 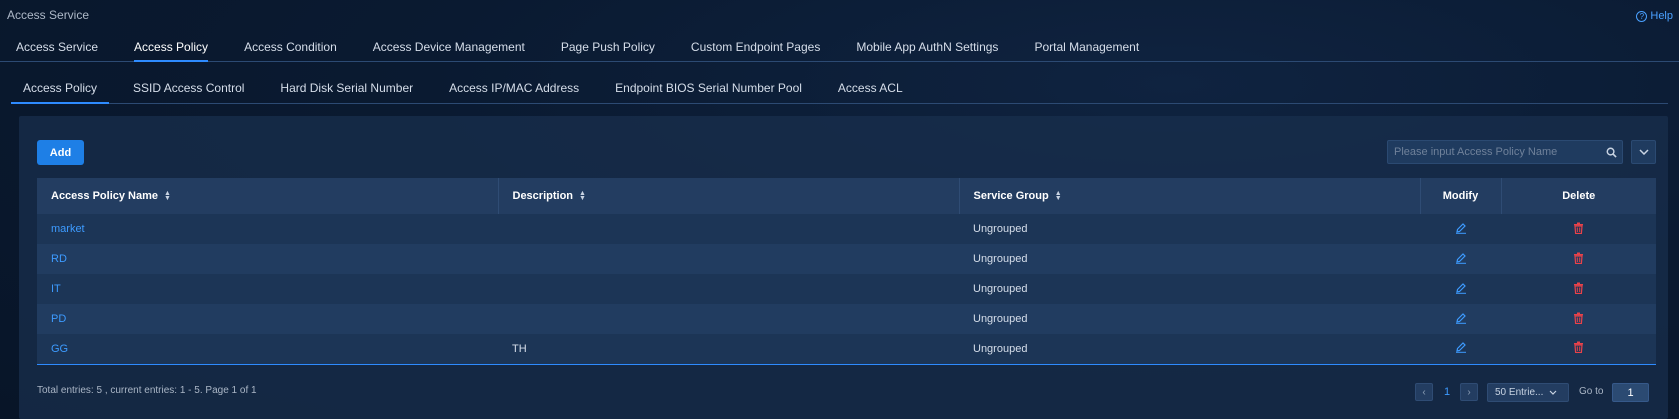 I want to click on help-label: Help, so click(x=1661, y=16).